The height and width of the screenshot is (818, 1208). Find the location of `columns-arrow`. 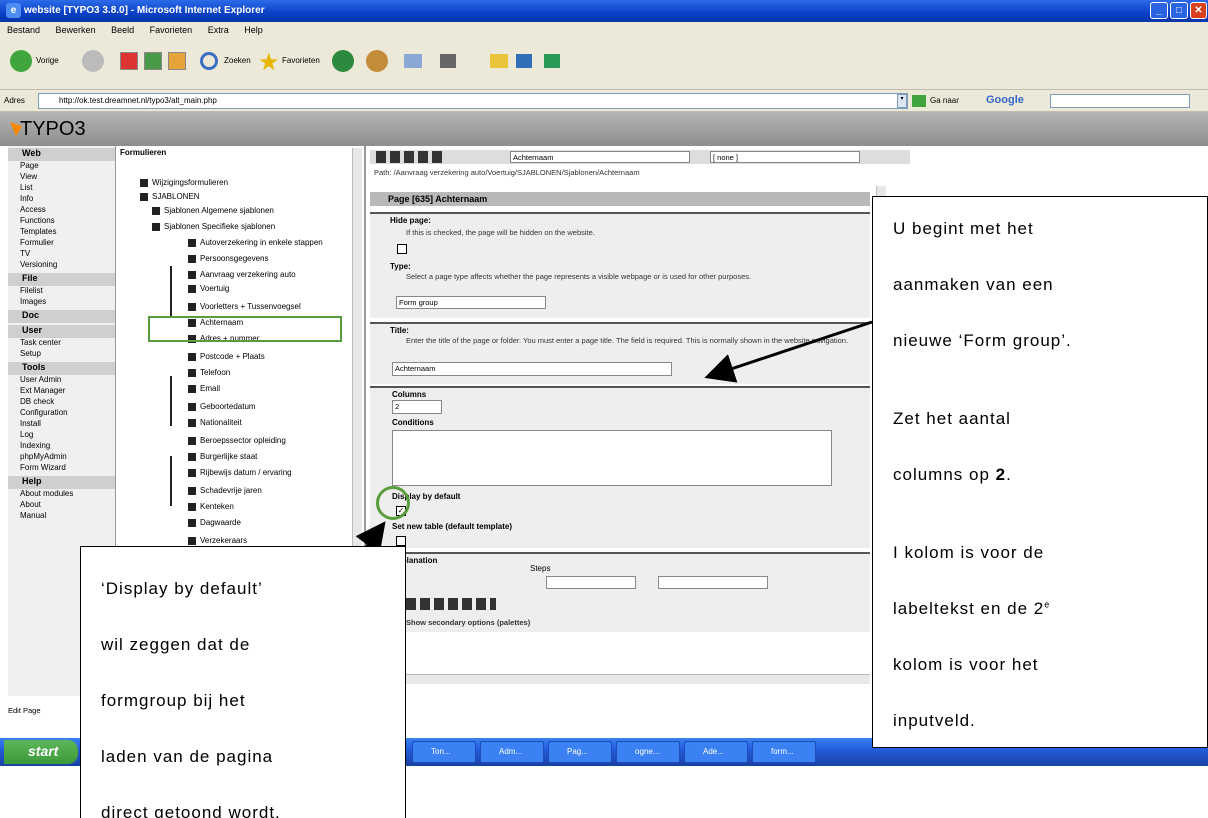

columns-arrow is located at coordinates (788, 351).